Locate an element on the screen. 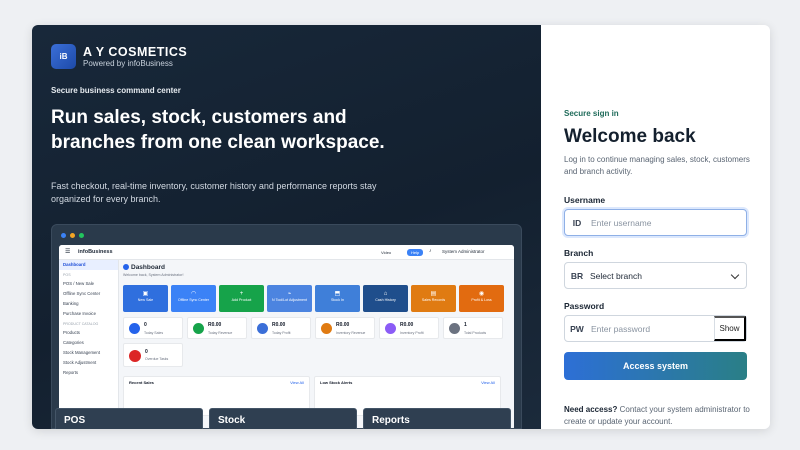 This screenshot has height=450, width=800. preview-video-link: Video is located at coordinates (386, 252).